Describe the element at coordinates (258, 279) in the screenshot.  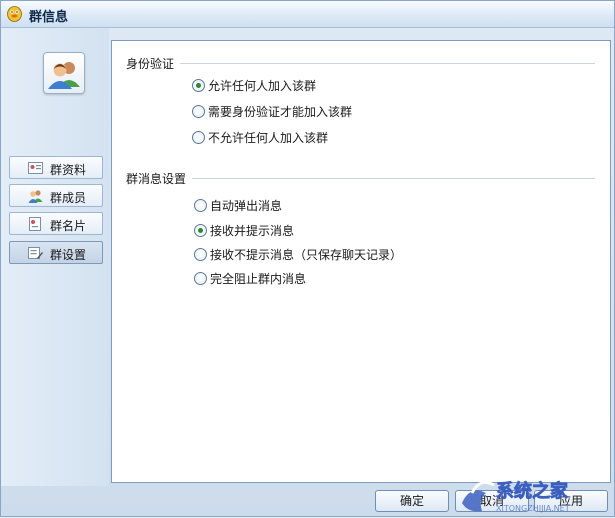
I see `radio-label: 完全阻止群内消息` at that location.